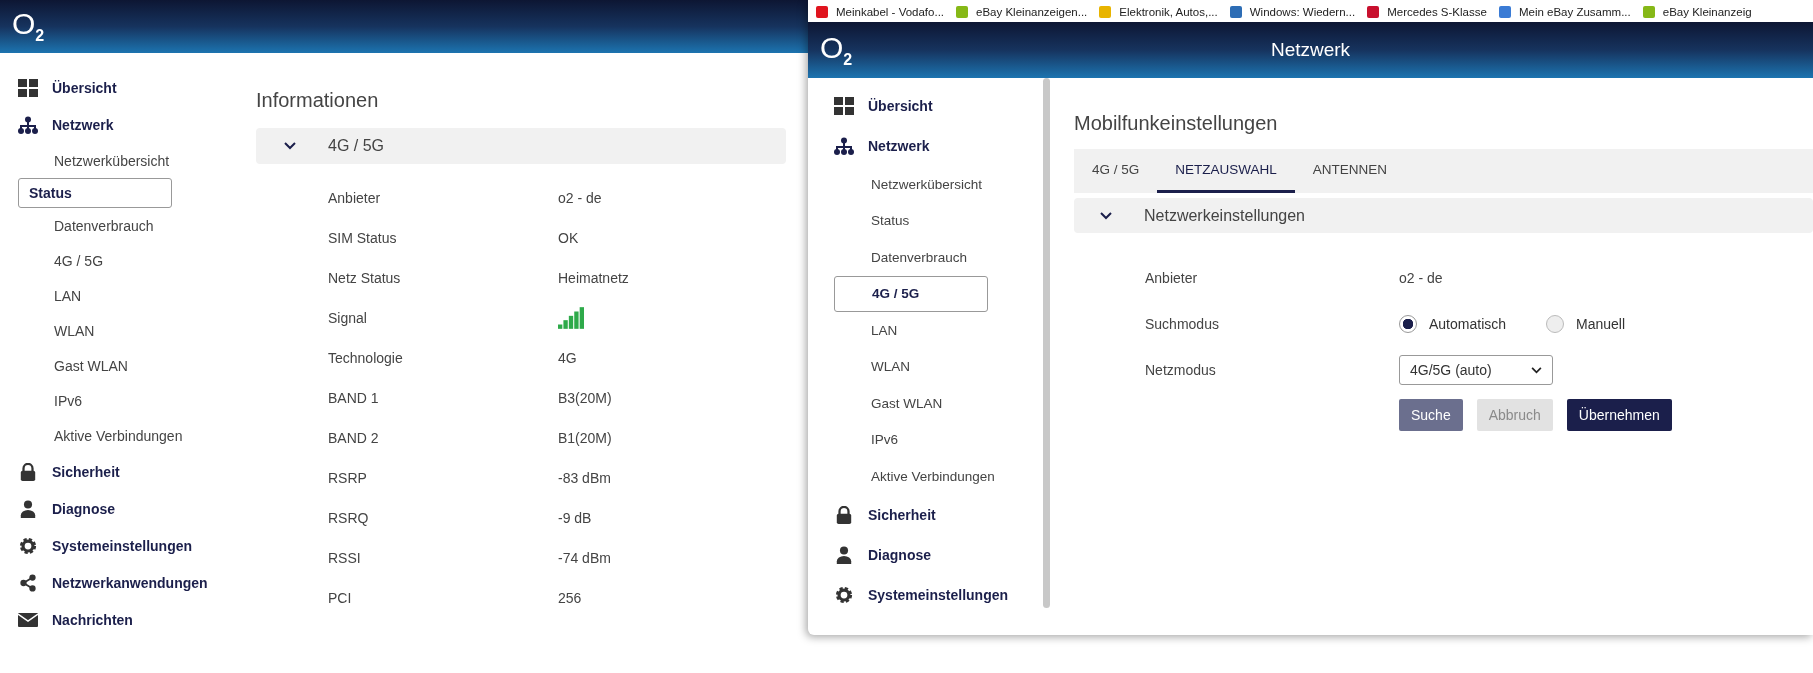  Describe the element at coordinates (366, 358) in the screenshot. I see `info-label: Technologie` at that location.